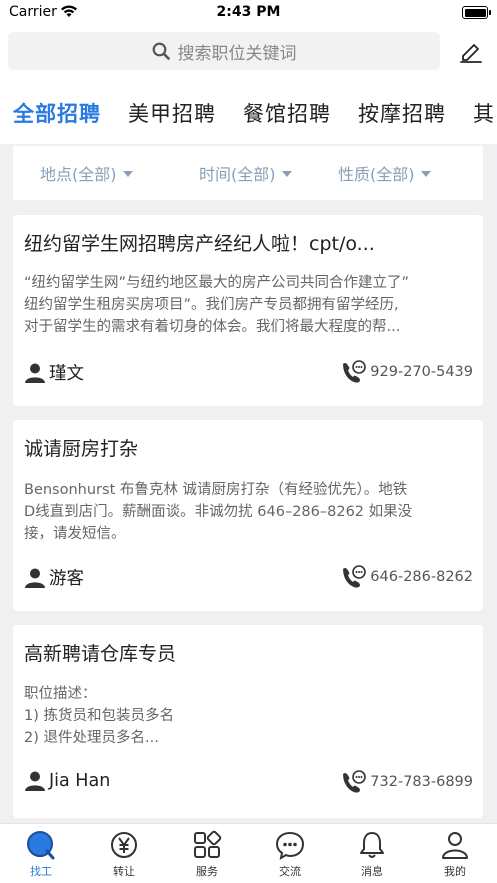 The height and width of the screenshot is (883, 497). Describe the element at coordinates (290, 871) in the screenshot. I see `tab-label: 交流` at that location.